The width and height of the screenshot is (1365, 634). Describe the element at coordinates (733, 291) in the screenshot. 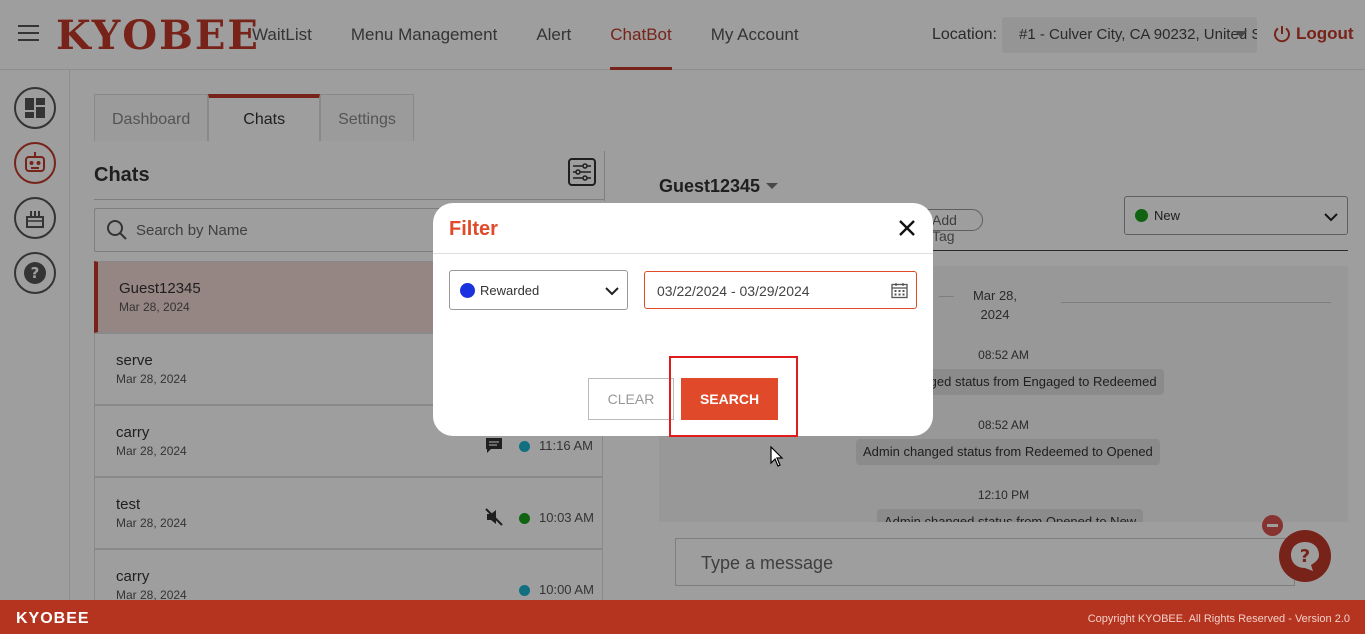

I see `date-range-value: 03/22/2024 - 03/29/2024` at that location.